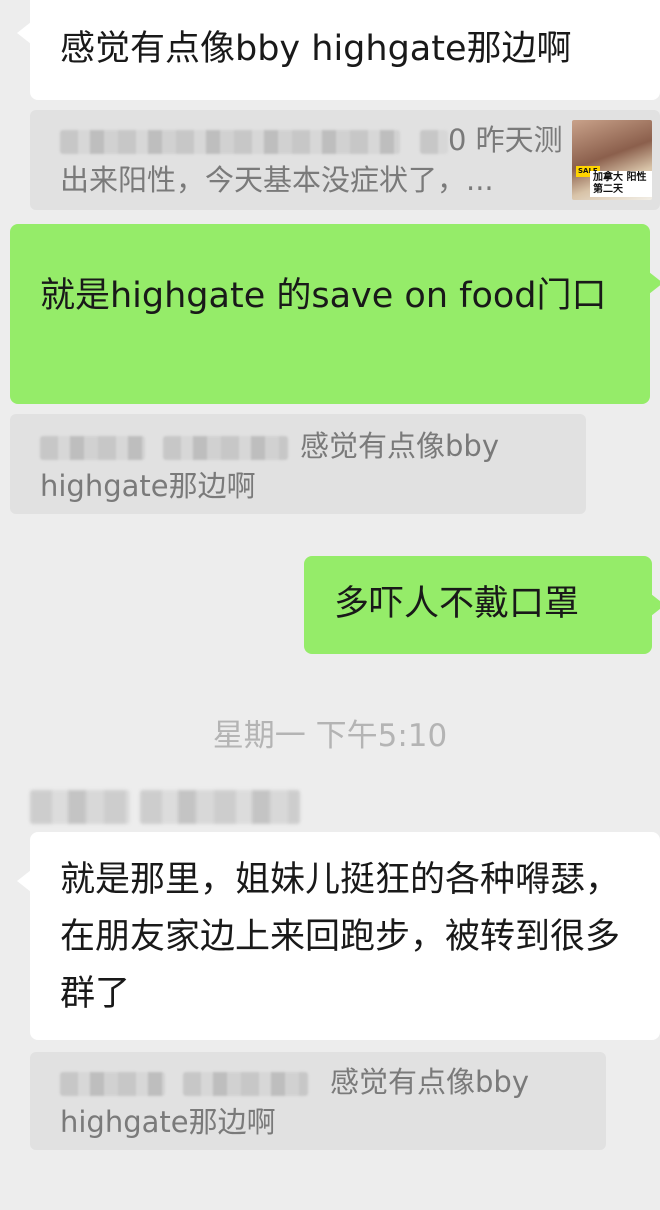  I want to click on message-text: 就是那里，姐妹儿挺狂的各种嘚瑟，在朋友家边上来回跑步，被转到很多群了, so click(340, 937).